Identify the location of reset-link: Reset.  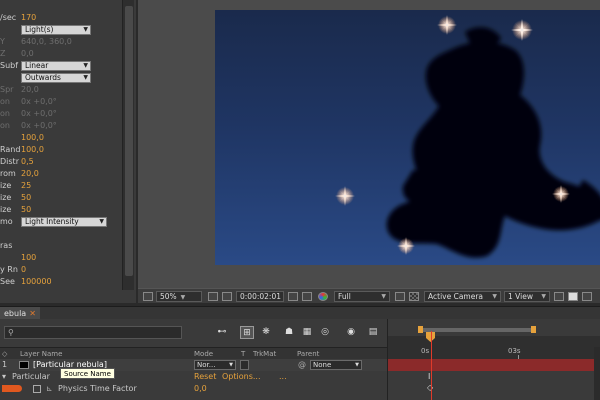
(205, 377).